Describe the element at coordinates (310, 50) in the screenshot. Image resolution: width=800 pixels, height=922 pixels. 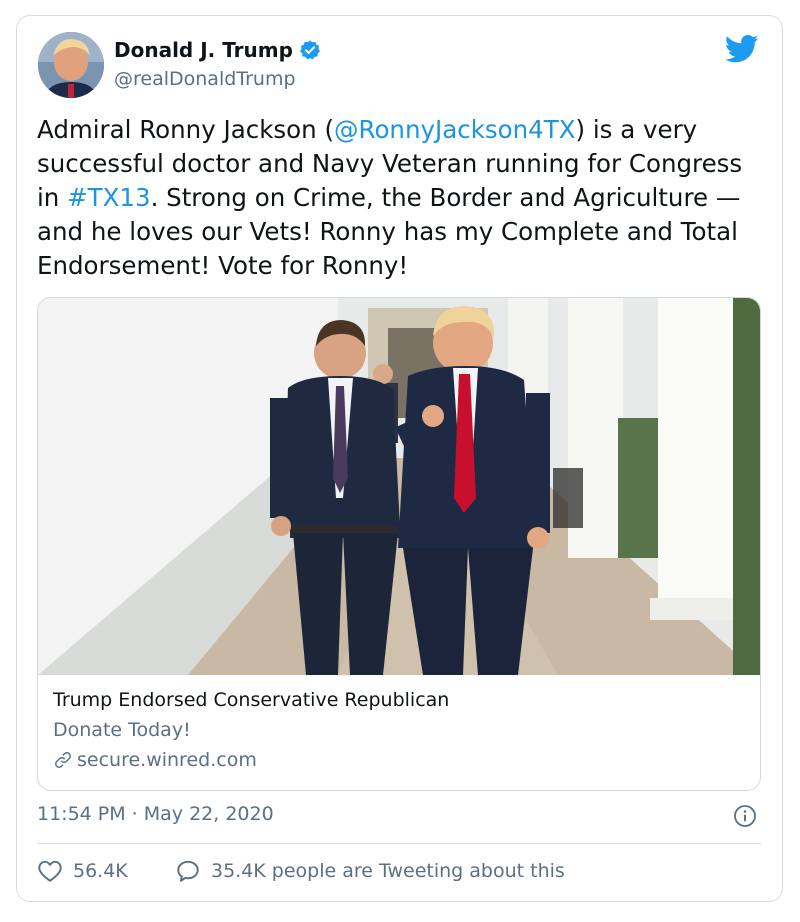
I see `verified-badge-icon` at that location.